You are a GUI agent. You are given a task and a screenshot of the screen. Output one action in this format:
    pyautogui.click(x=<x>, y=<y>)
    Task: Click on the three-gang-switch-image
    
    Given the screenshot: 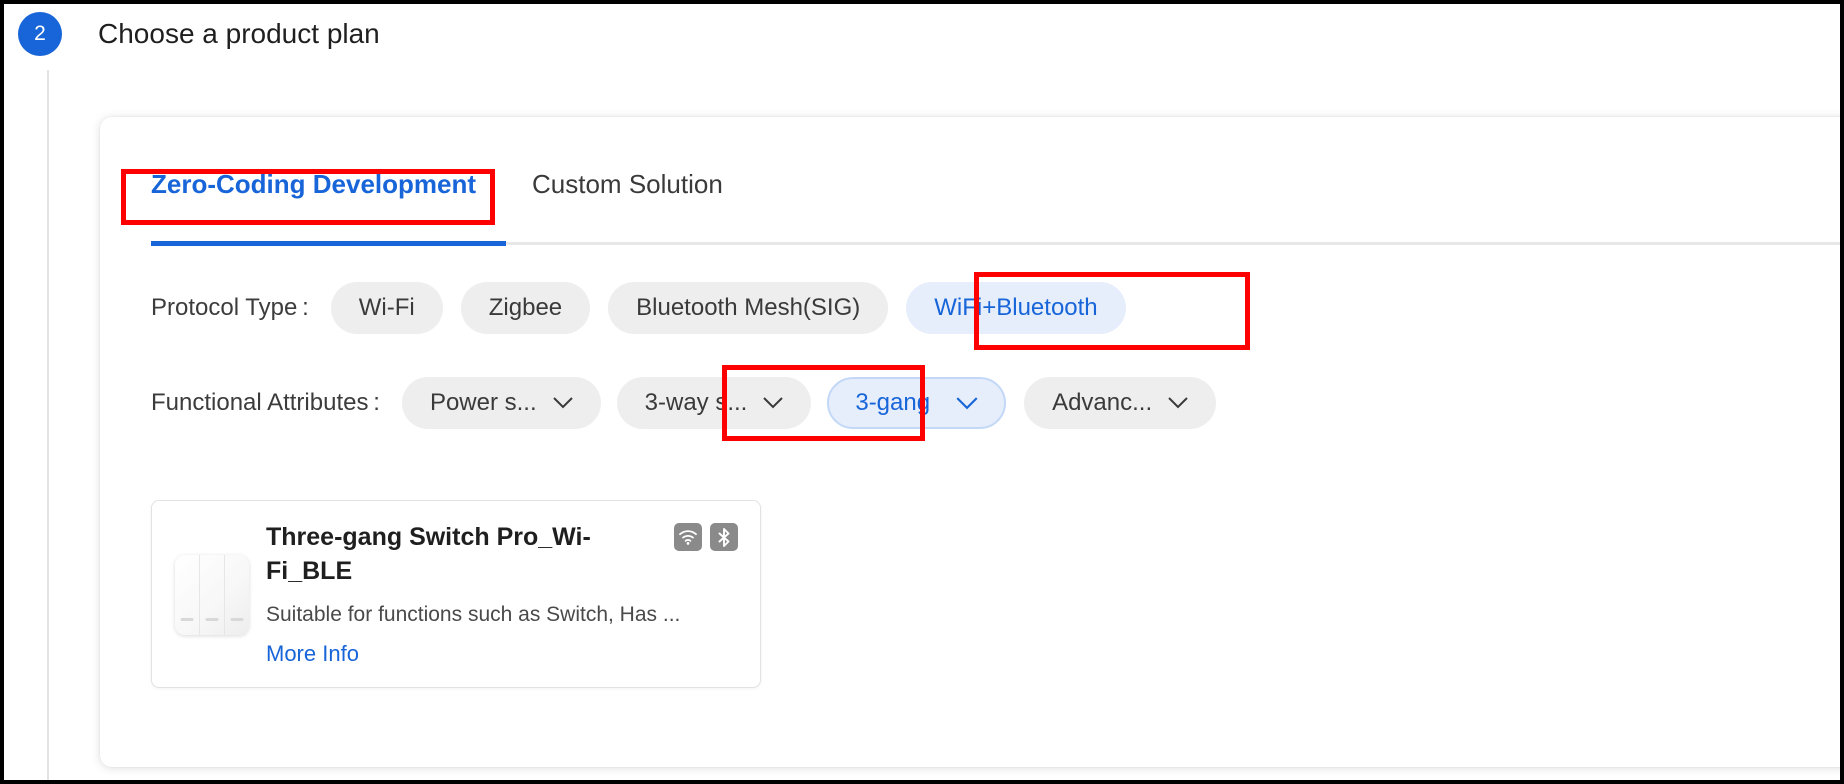 What is the action you would take?
    pyautogui.click(x=212, y=595)
    